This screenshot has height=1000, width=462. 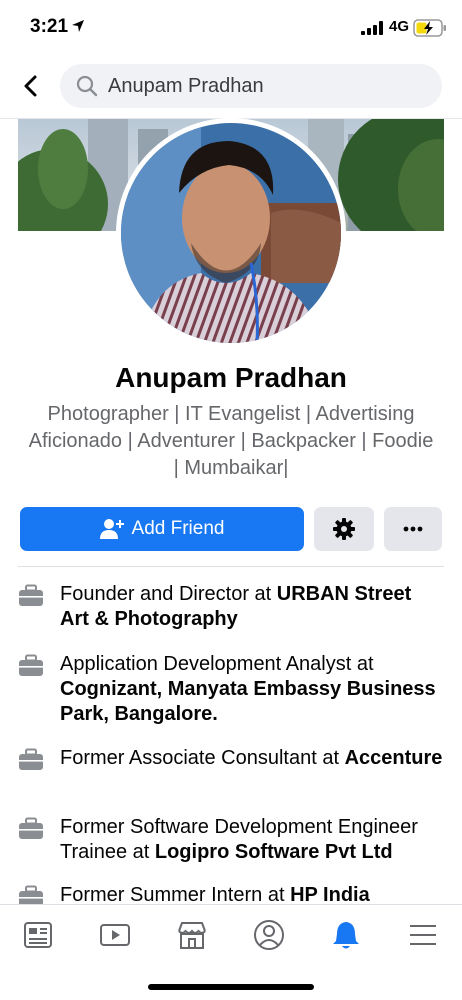 I want to click on tab-watch, so click(x=115, y=935).